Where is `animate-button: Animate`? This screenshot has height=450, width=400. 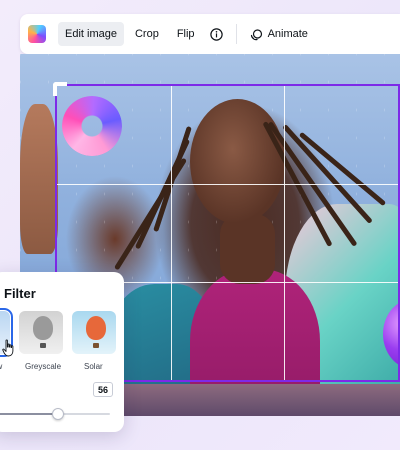
animate-button: Animate is located at coordinates (279, 34).